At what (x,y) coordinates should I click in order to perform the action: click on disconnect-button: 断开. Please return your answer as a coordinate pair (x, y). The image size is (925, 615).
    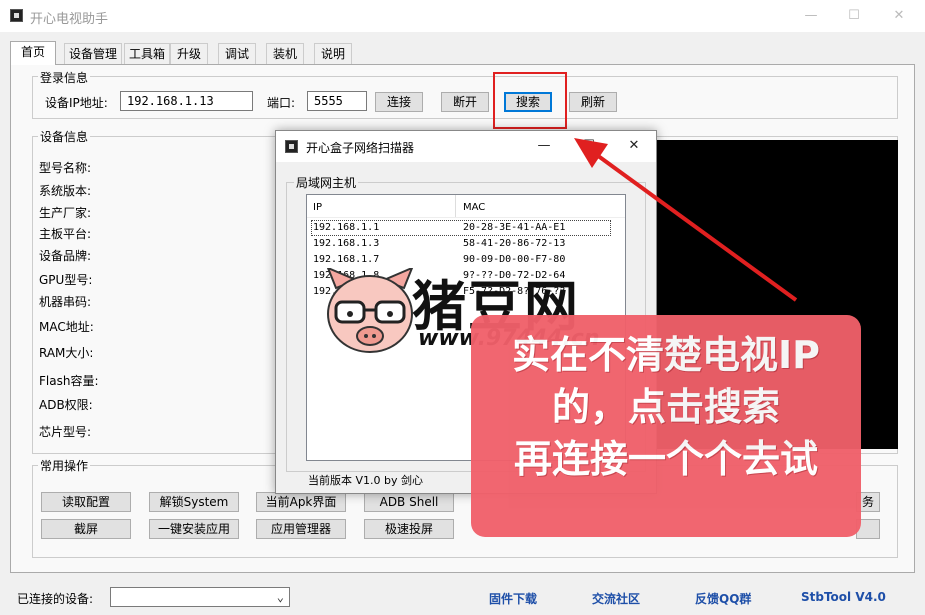
    Looking at the image, I should click on (465, 102).